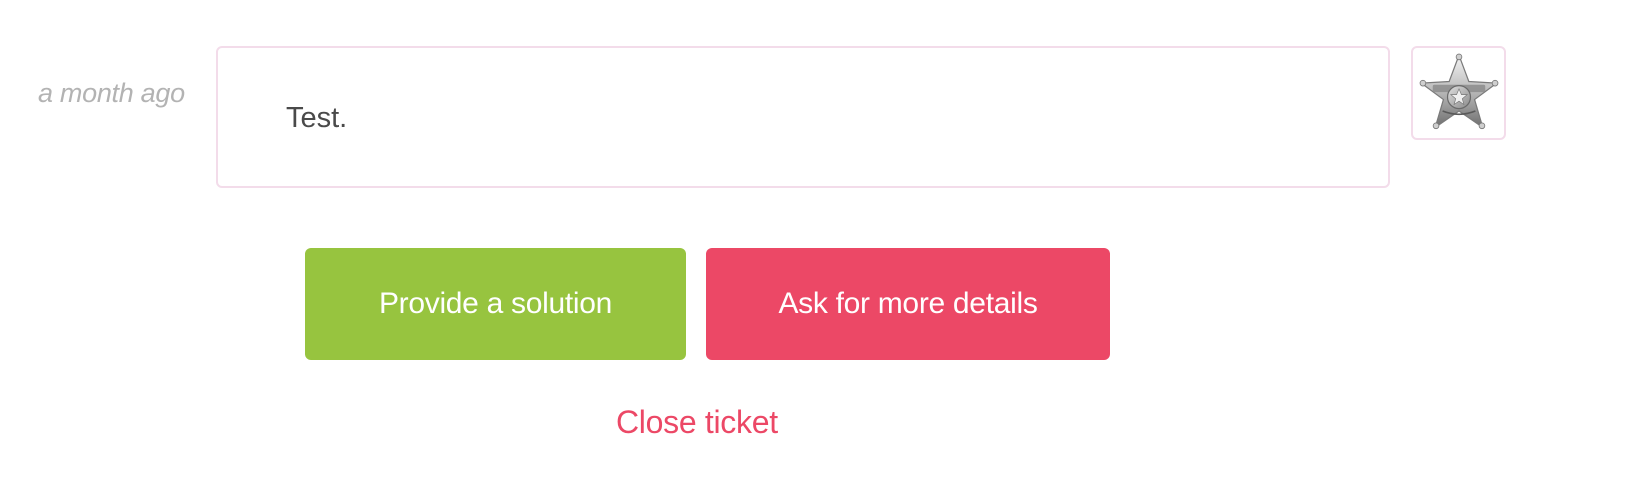 The image size is (1644, 478). I want to click on close-ticket-link: Close ticket, so click(697, 422).